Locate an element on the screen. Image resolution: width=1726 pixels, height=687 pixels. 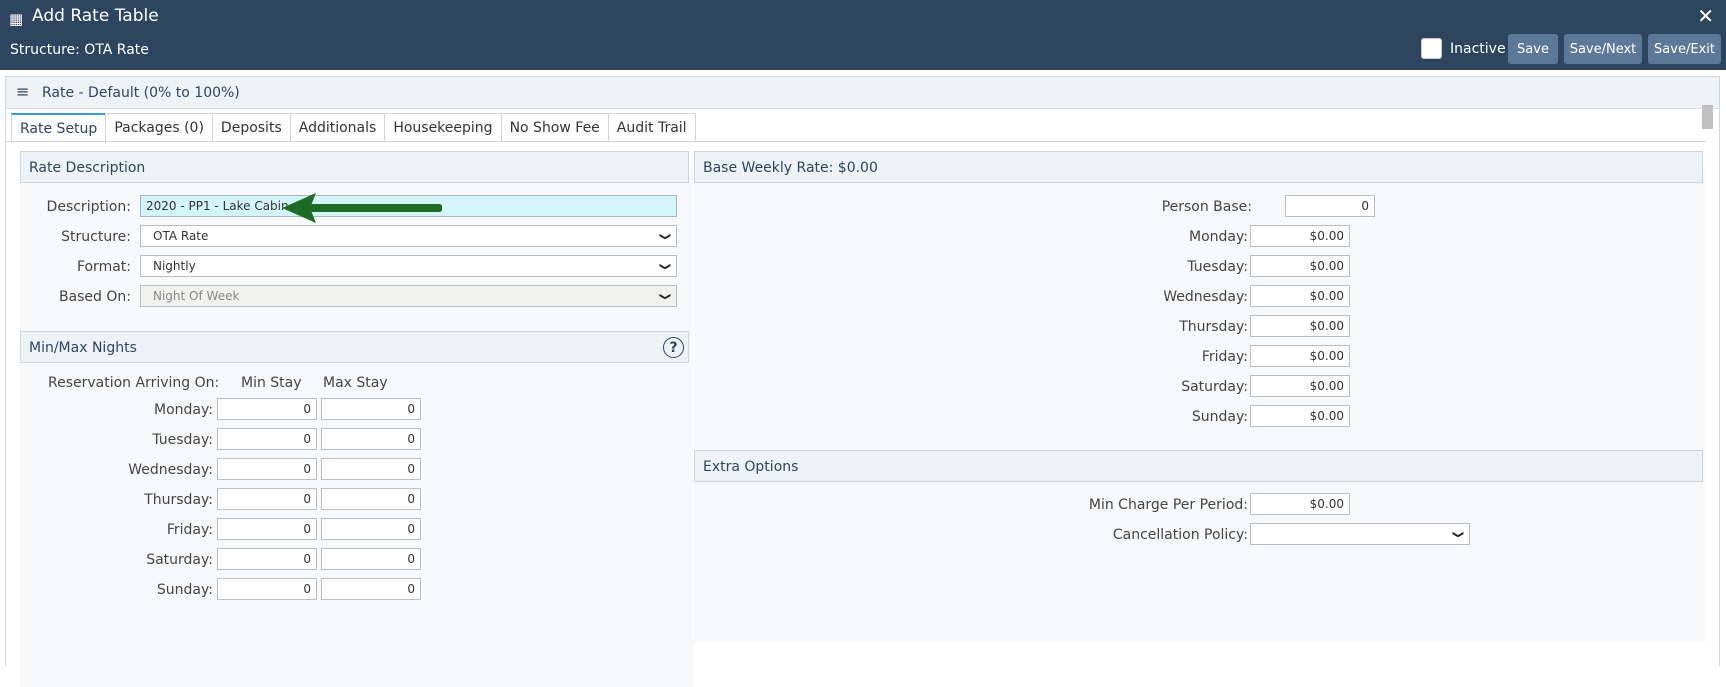
section-title: Rate Description is located at coordinates (87, 168).